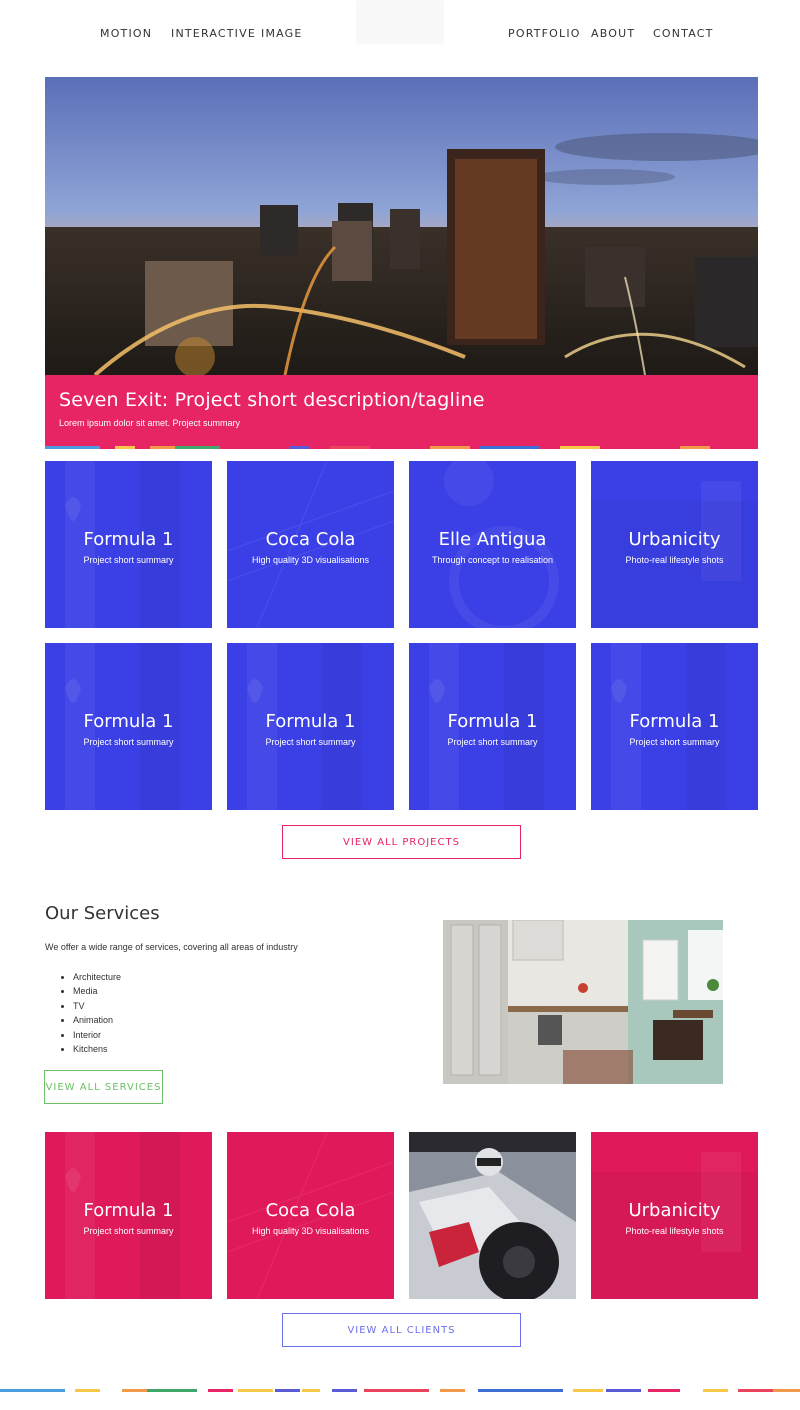  What do you see at coordinates (674, 1231) in the screenshot?
I see `client-summary: Photo-real lifestyle shots` at bounding box center [674, 1231].